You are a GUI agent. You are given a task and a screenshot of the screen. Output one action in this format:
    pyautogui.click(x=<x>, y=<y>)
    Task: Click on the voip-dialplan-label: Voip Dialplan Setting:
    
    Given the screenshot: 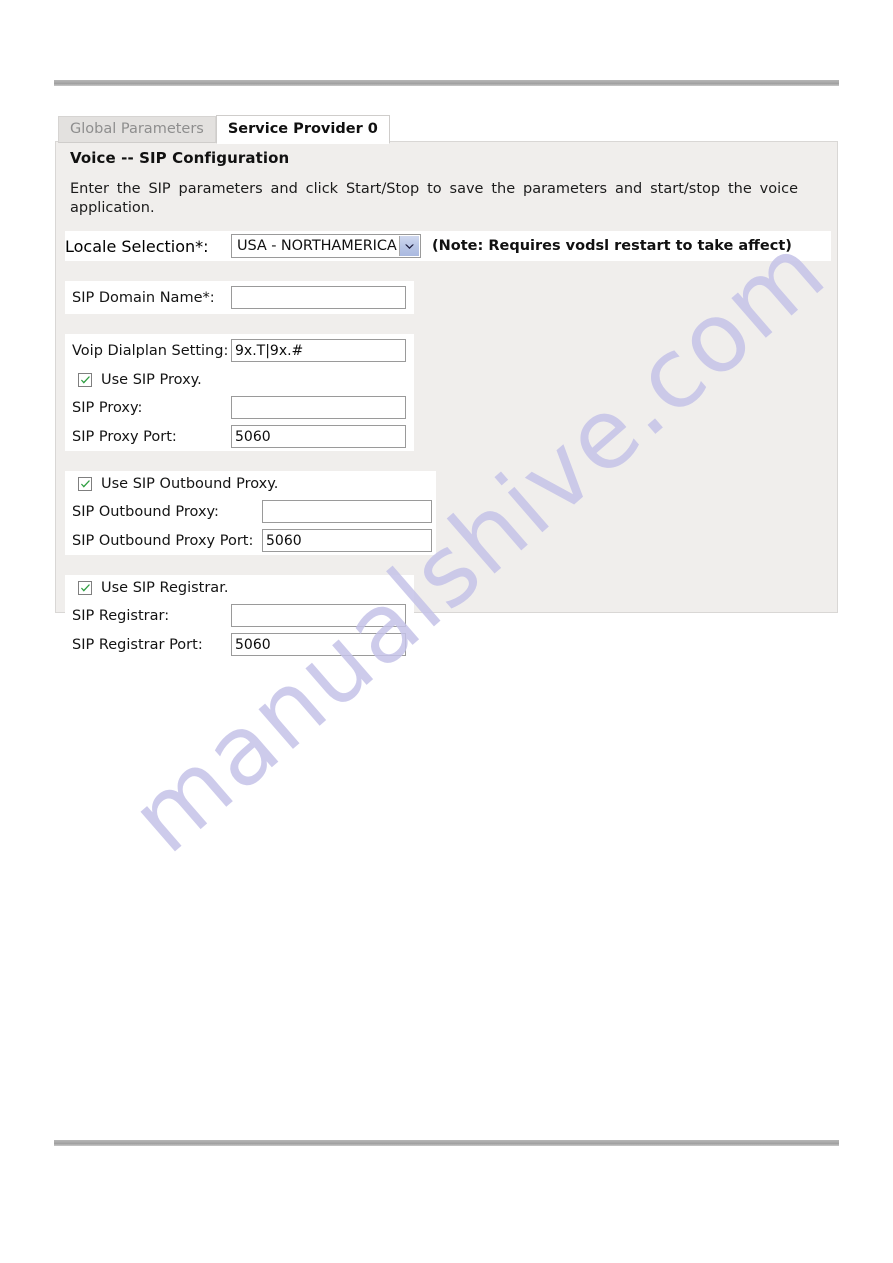 What is the action you would take?
    pyautogui.click(x=150, y=350)
    